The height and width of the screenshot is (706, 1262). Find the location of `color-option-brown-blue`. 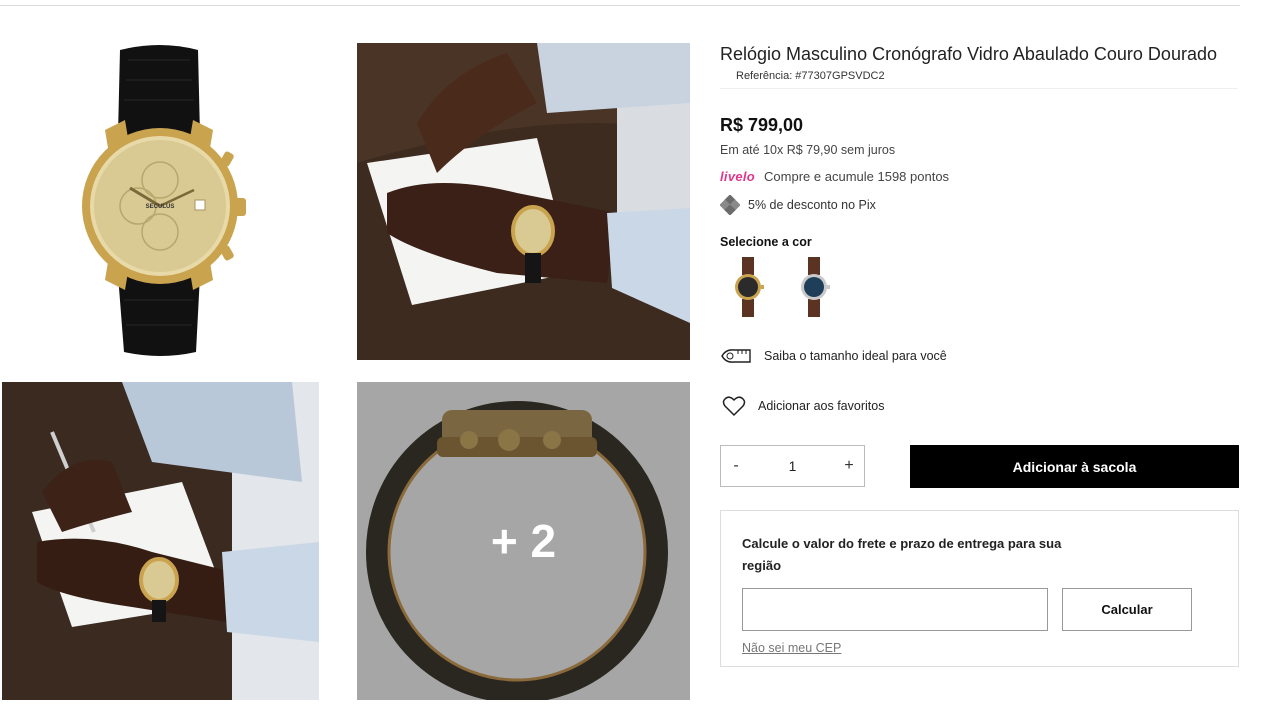

color-option-brown-blue is located at coordinates (814, 287).